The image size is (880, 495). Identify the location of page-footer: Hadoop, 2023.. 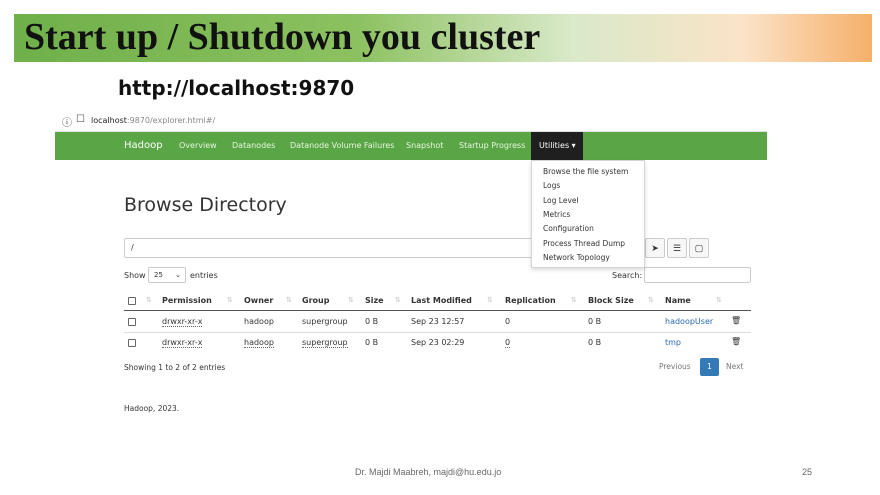
(152, 408).